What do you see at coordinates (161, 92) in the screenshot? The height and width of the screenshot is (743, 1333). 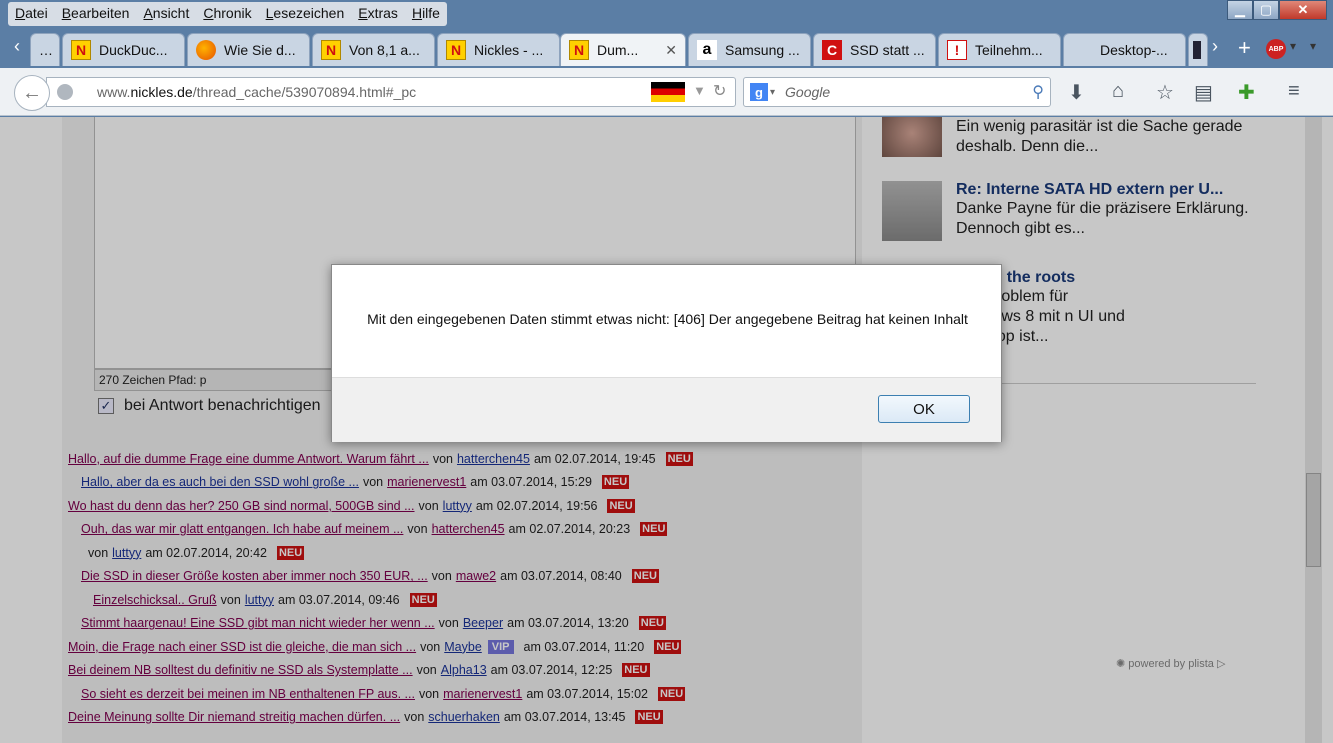 I see `url-domain: nickles.de` at bounding box center [161, 92].